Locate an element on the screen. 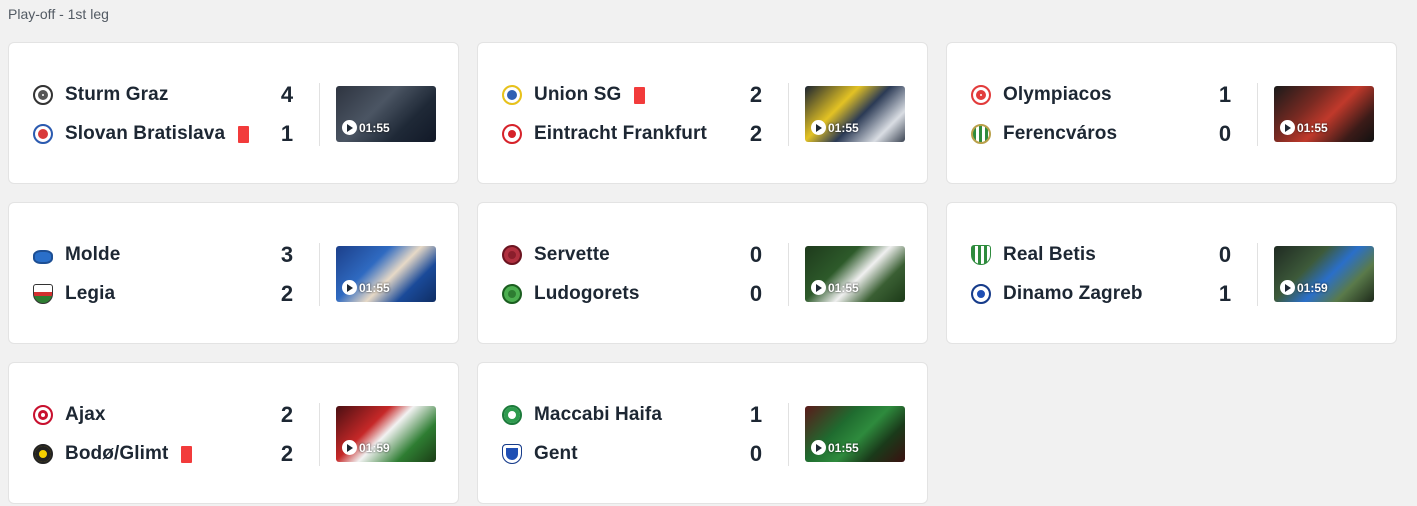  servette-crest-icon is located at coordinates (512, 255).